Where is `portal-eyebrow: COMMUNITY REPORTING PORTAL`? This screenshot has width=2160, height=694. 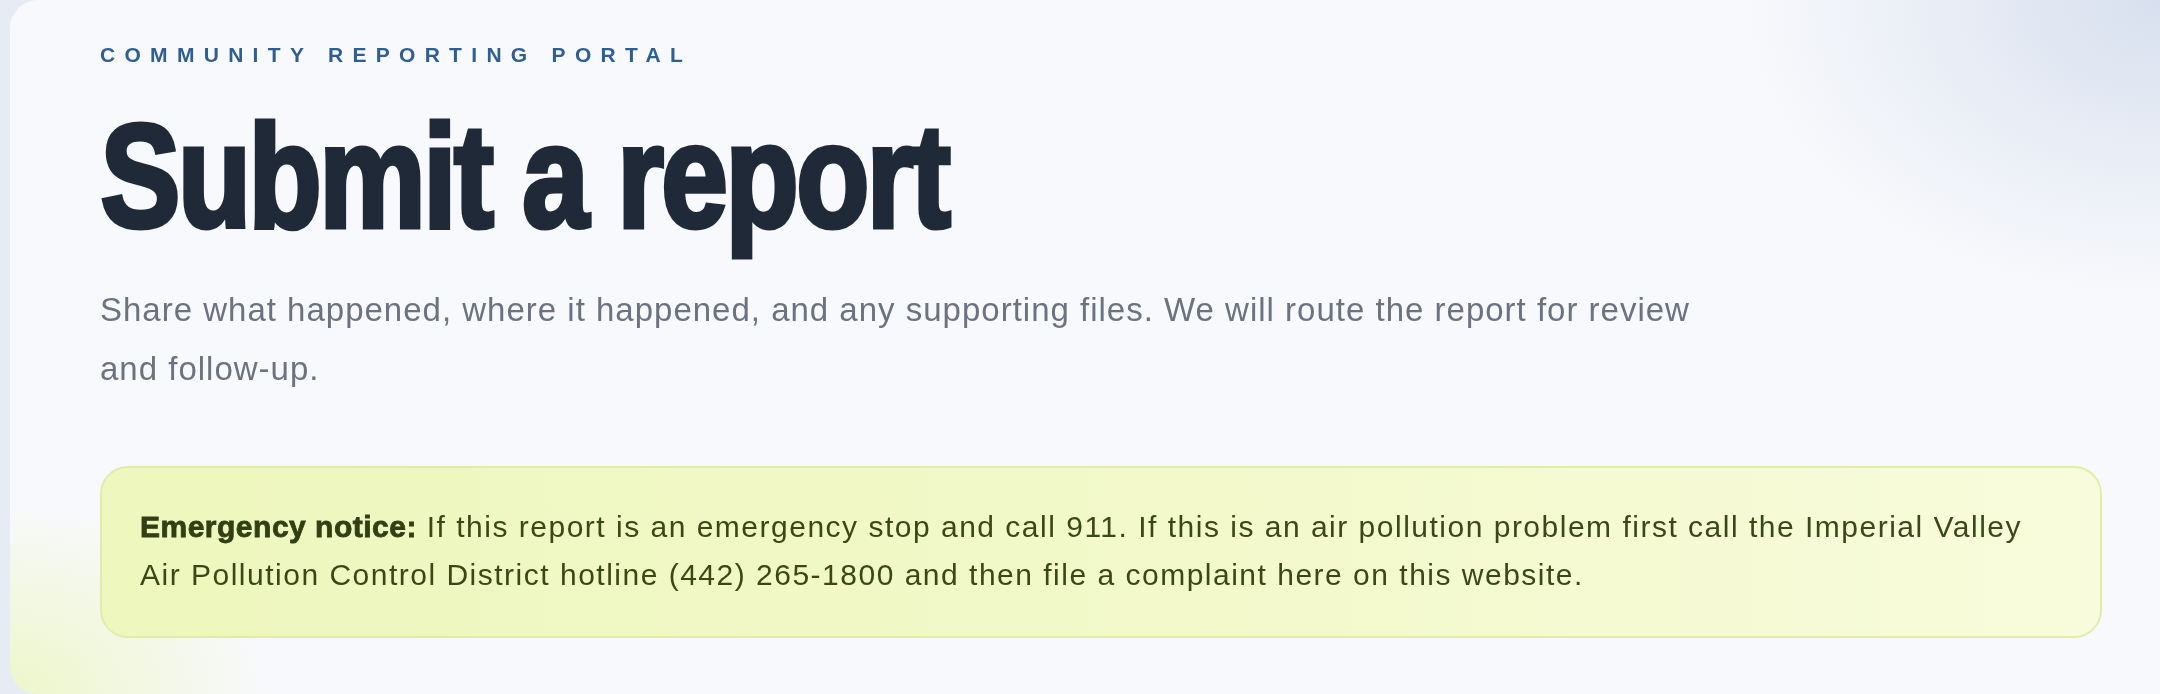
portal-eyebrow: COMMUNITY REPORTING PORTAL is located at coordinates (396, 54).